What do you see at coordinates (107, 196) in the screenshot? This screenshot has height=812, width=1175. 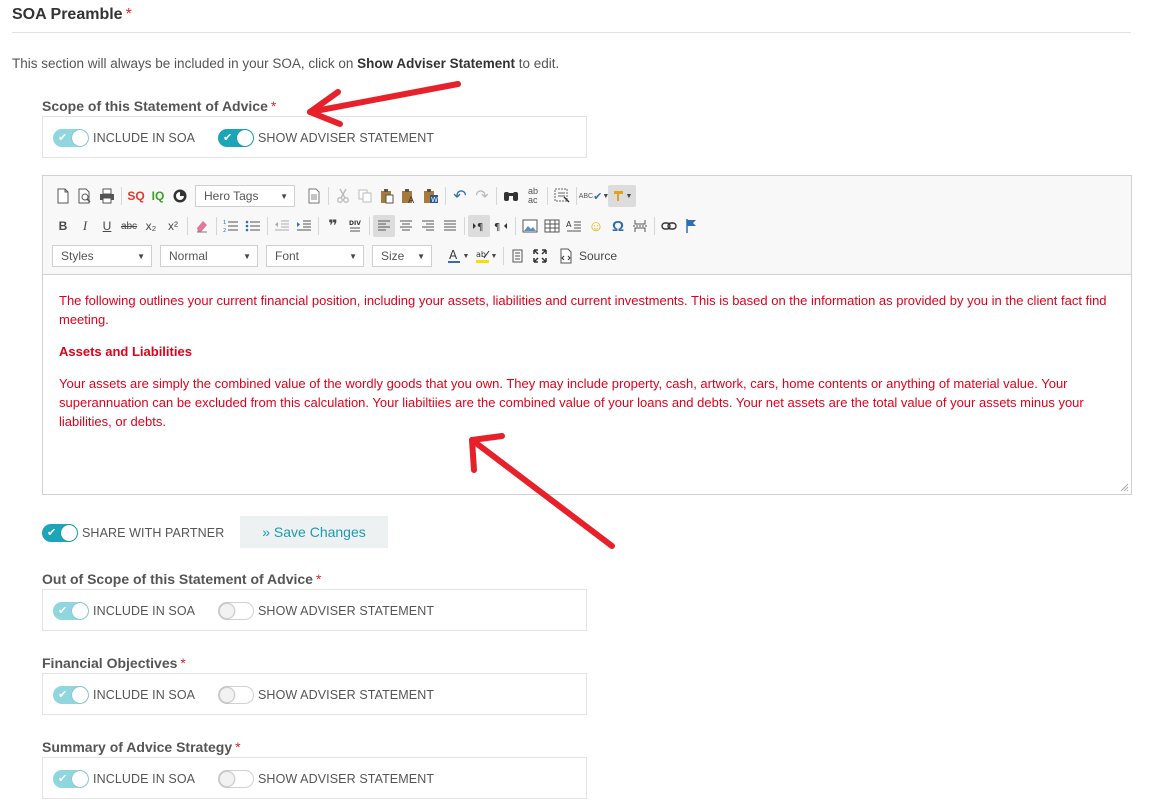 I see `print-icon` at bounding box center [107, 196].